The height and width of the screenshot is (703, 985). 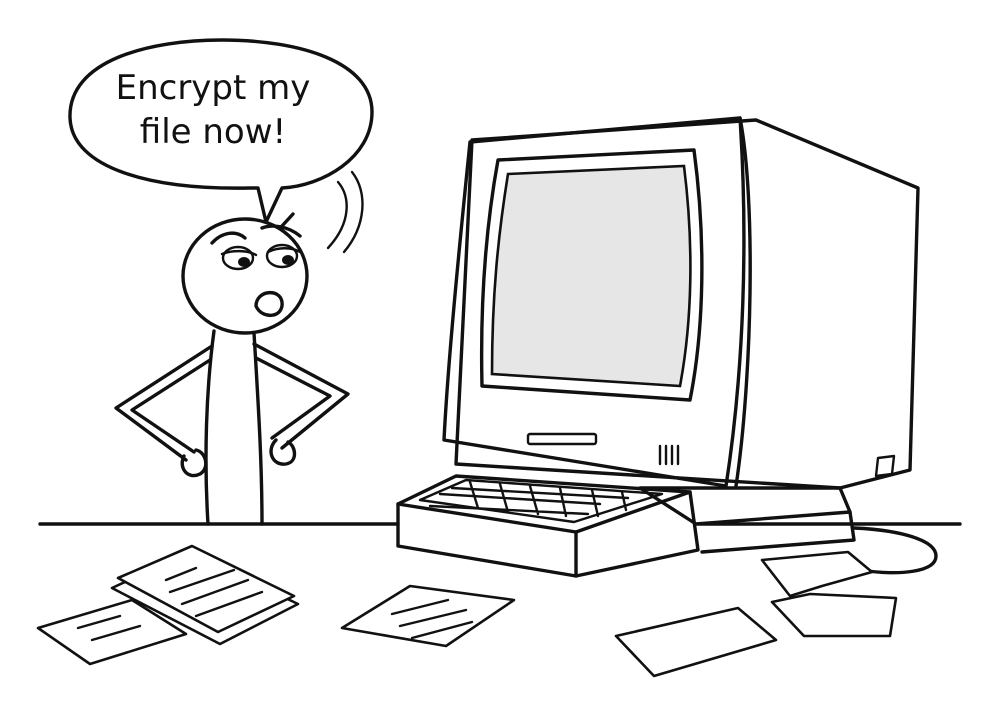 I want to click on keyboard, so click(x=548, y=526).